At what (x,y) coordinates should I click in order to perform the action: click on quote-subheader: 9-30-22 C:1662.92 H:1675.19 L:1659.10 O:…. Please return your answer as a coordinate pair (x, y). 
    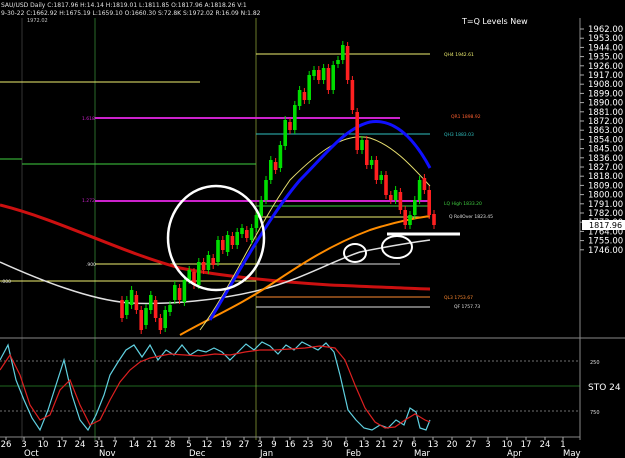
    Looking at the image, I should click on (131, 13).